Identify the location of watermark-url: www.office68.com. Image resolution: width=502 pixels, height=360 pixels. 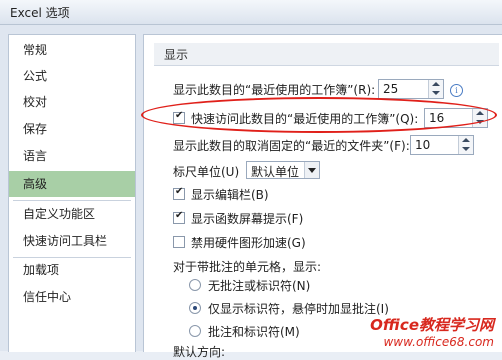
(438, 342).